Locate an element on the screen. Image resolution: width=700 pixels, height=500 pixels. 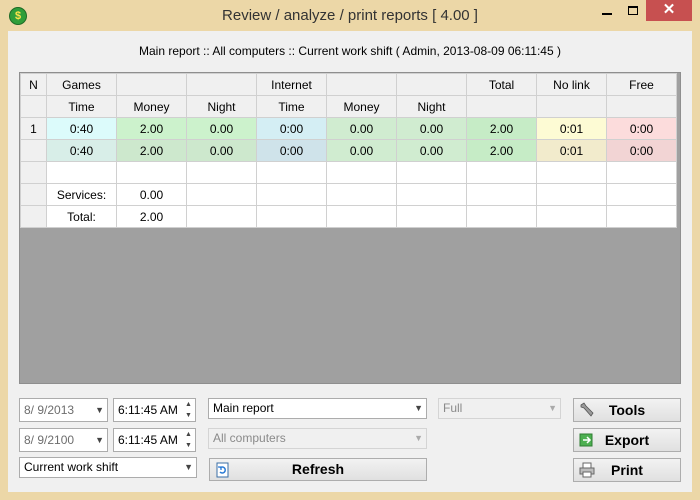
print-button: Print is located at coordinates (627, 470).